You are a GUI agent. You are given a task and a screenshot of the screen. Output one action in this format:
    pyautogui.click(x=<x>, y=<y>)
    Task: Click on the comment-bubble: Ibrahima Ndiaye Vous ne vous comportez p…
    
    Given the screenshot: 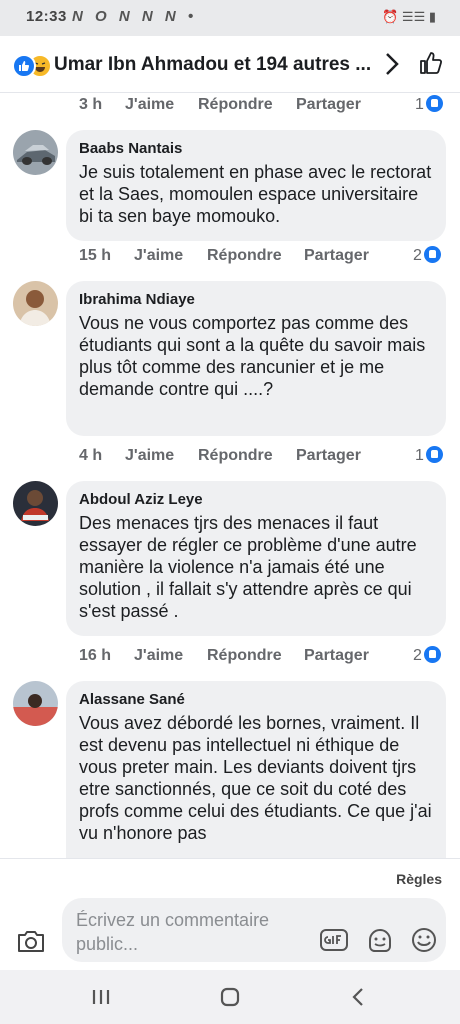 What is the action you would take?
    pyautogui.click(x=256, y=358)
    